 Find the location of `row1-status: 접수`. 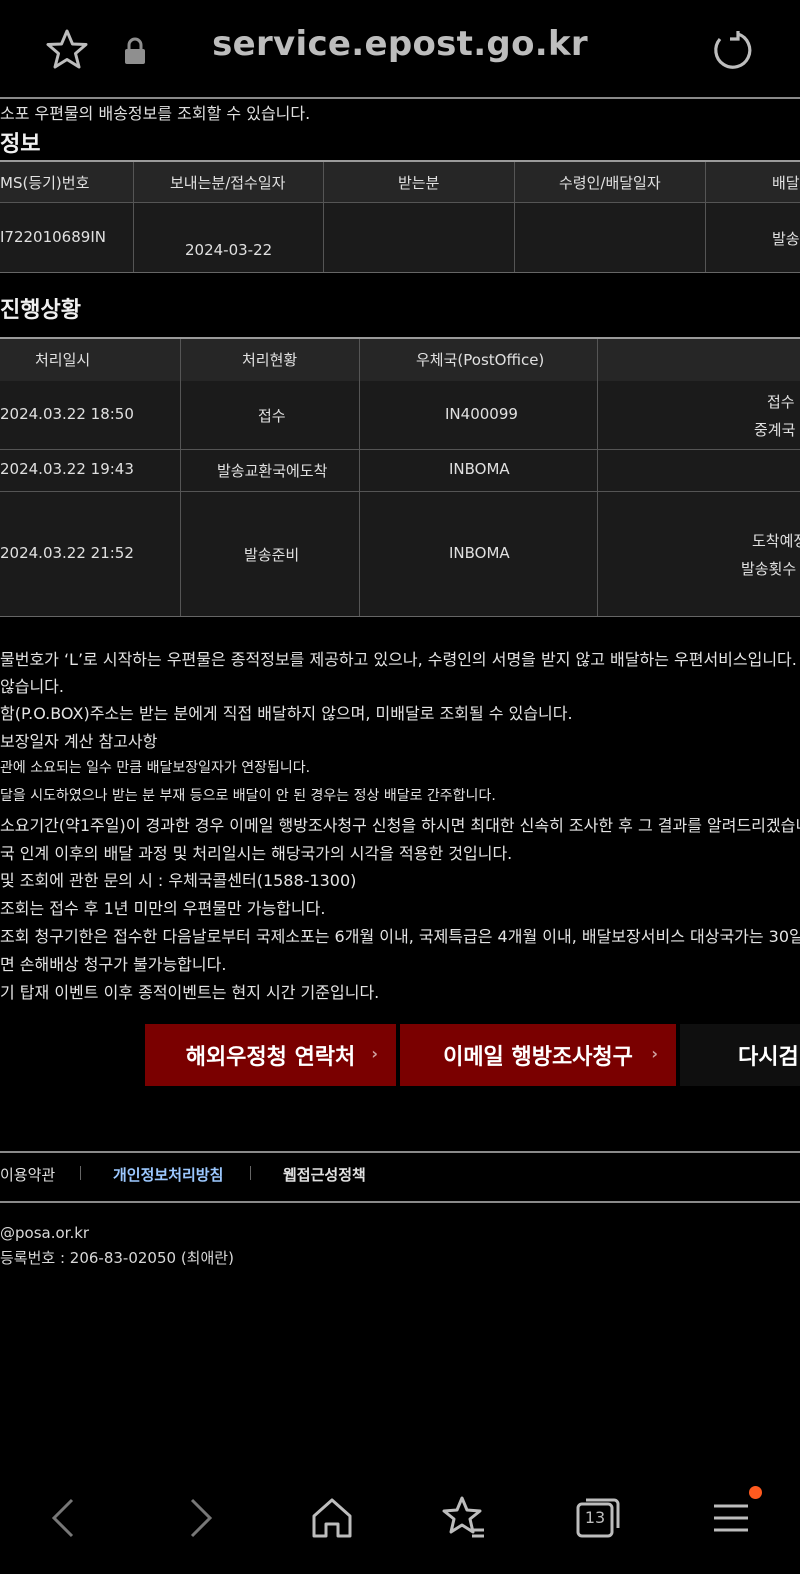

row1-status: 접수 is located at coordinates (272, 416).